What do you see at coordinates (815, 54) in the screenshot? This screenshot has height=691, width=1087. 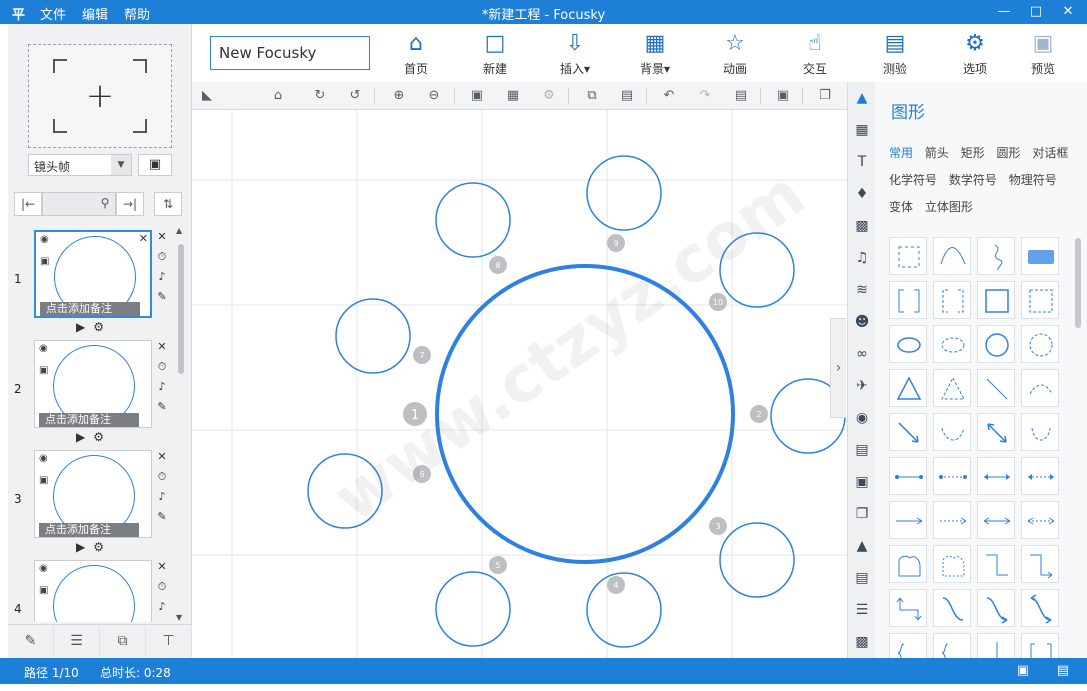 I see `interaction-button: ☝ 交互` at bounding box center [815, 54].